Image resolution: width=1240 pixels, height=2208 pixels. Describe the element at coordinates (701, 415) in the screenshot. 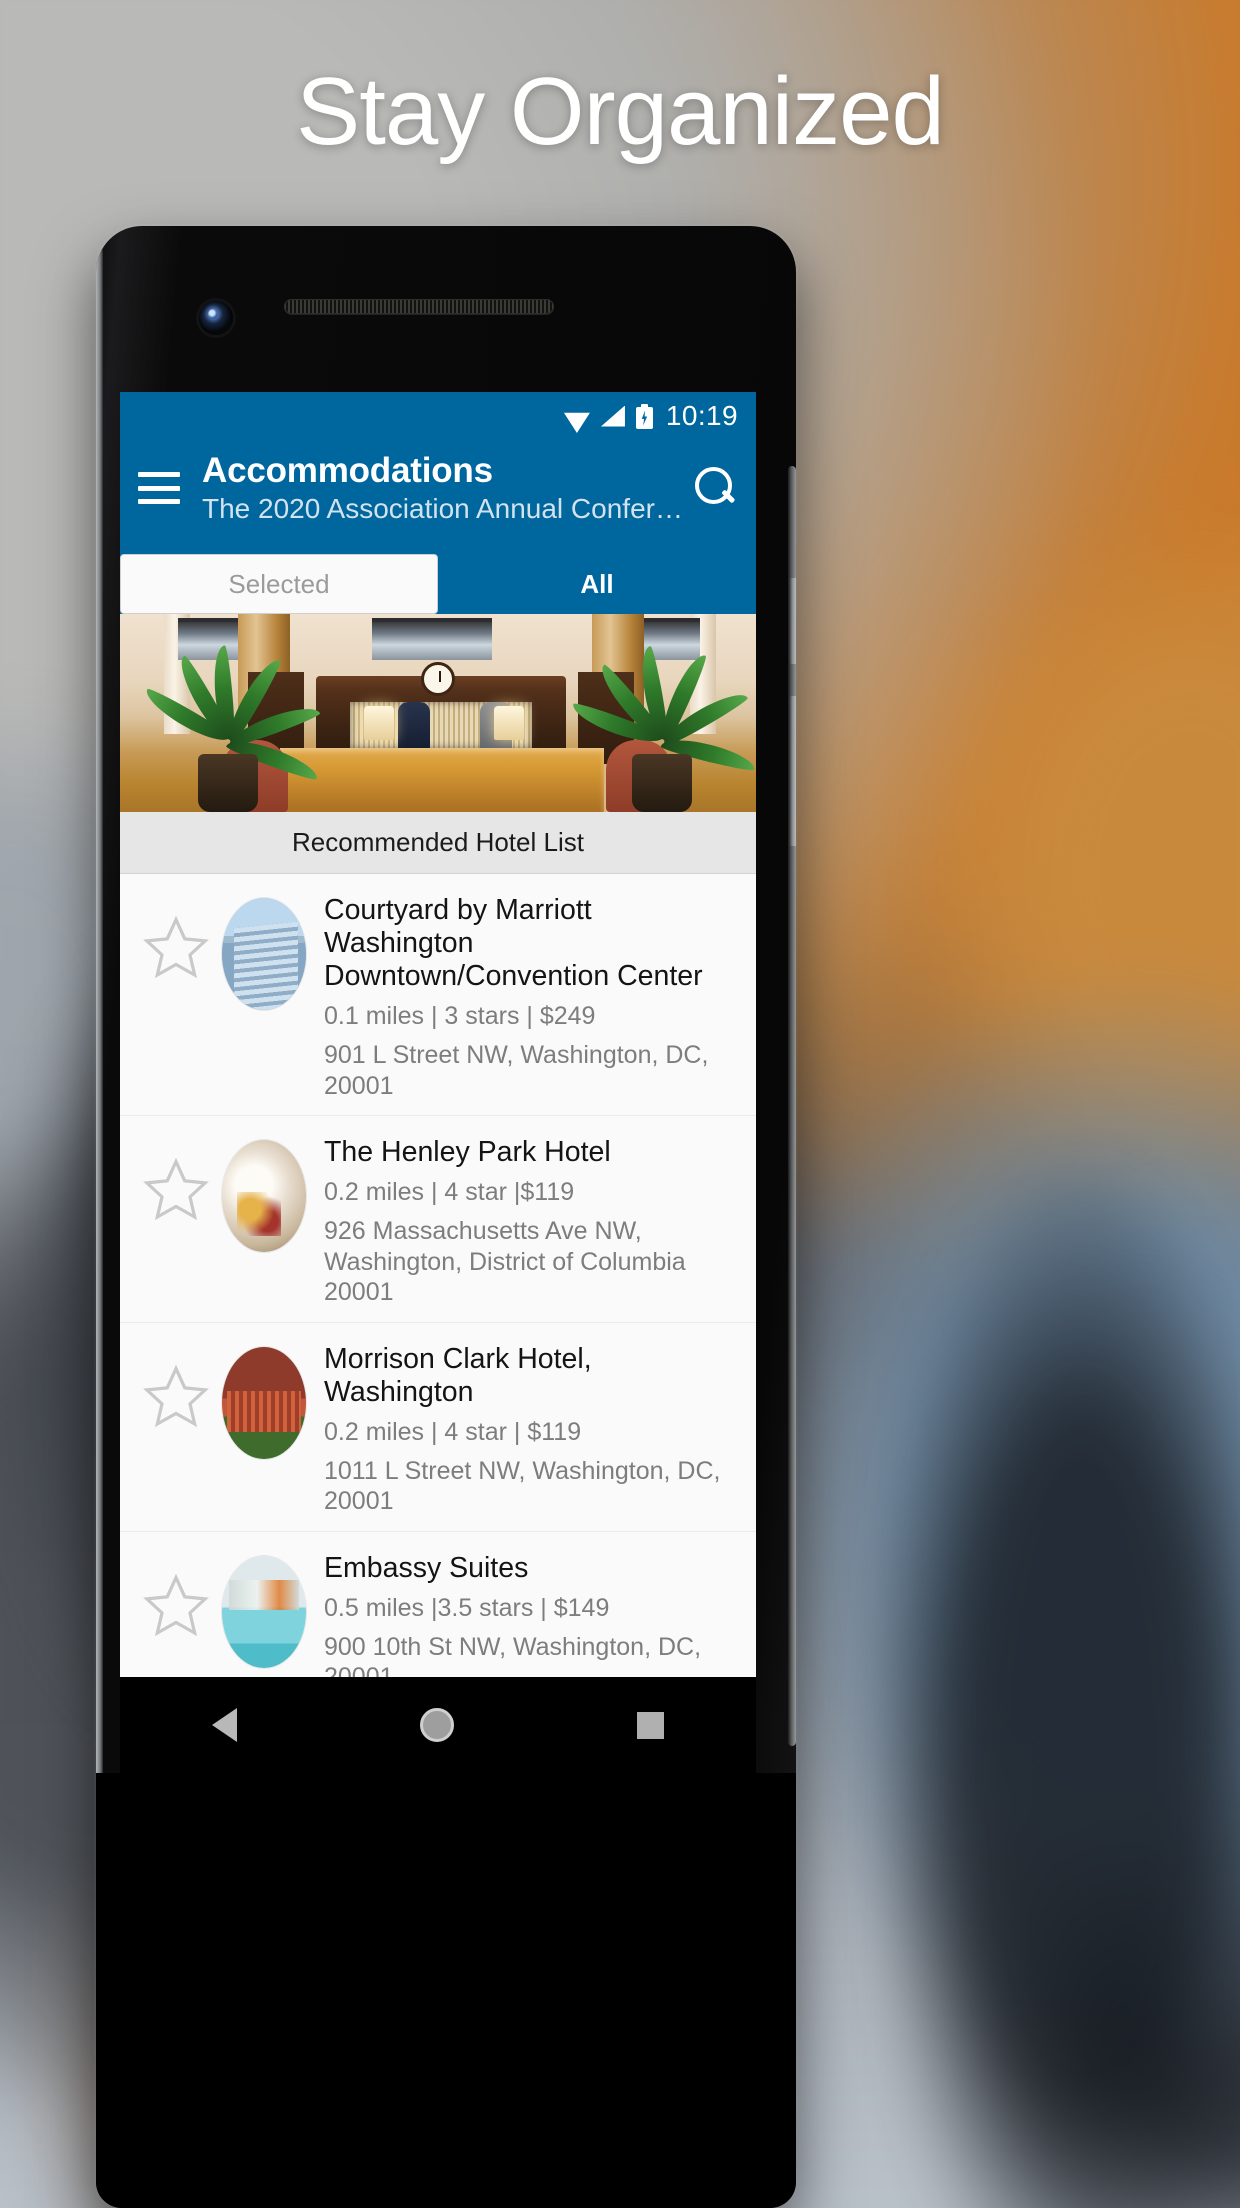

I see `status-bar-clock: 10:19` at that location.